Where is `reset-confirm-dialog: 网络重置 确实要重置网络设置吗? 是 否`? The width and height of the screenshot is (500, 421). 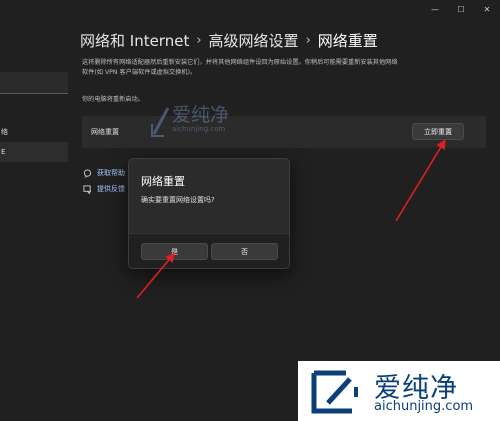
reset-confirm-dialog: 网络重置 确实要重置网络设置吗? 是 否 is located at coordinates (209, 213).